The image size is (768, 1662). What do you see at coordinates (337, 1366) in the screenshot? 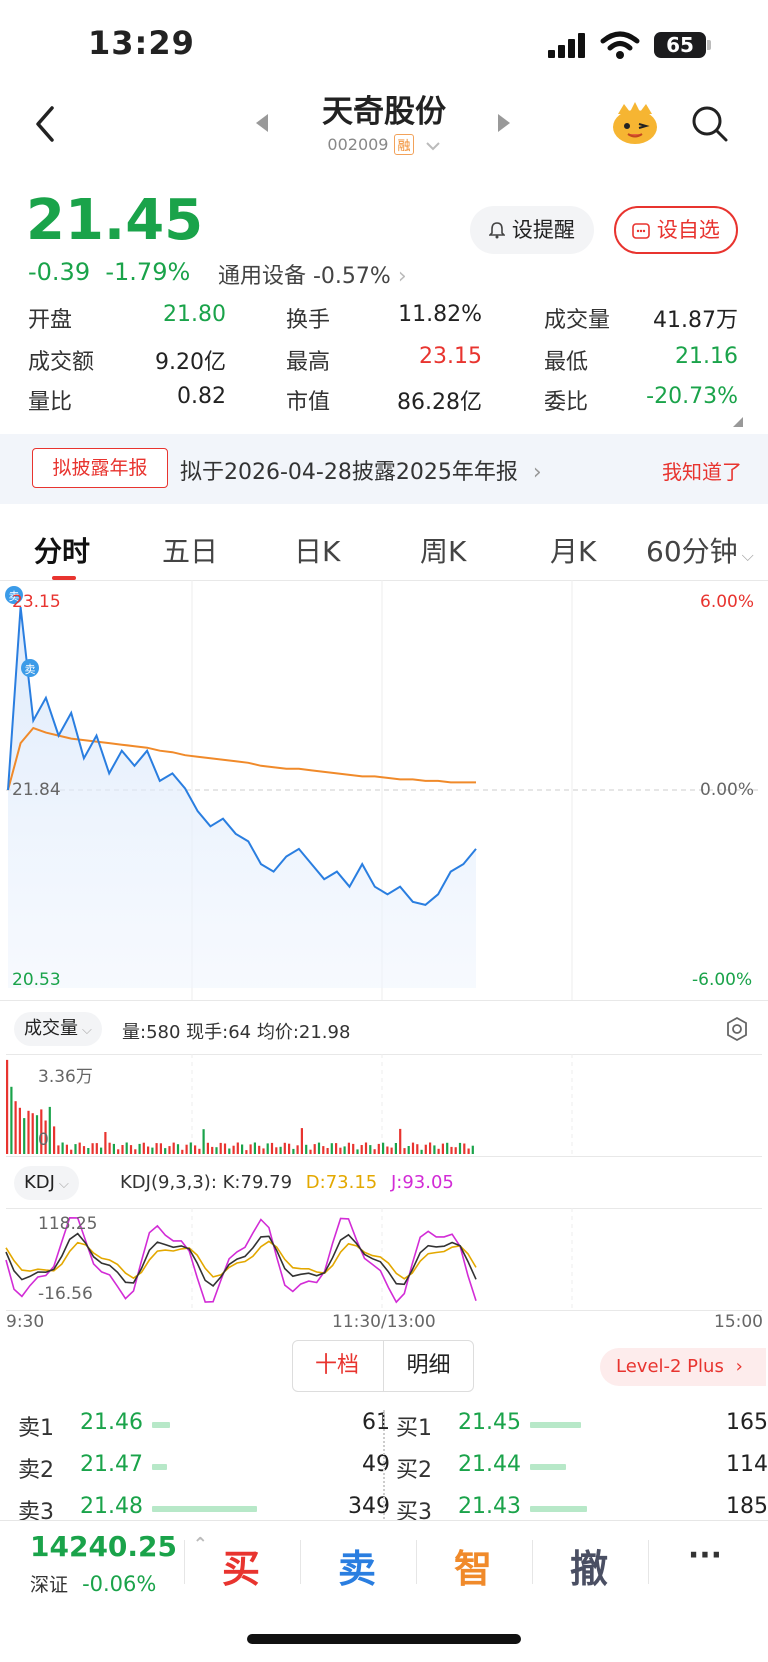
I see `tab-ten-levels: 十档` at bounding box center [337, 1366].